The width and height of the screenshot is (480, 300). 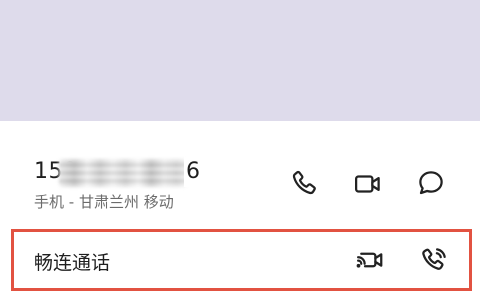 I want to click on changlian-video-button, so click(x=370, y=260).